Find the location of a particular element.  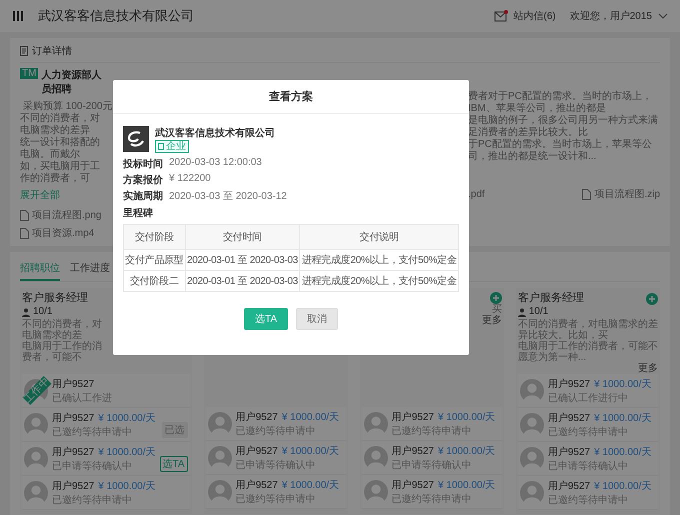

messages-link: 站内信(6) is located at coordinates (535, 16).